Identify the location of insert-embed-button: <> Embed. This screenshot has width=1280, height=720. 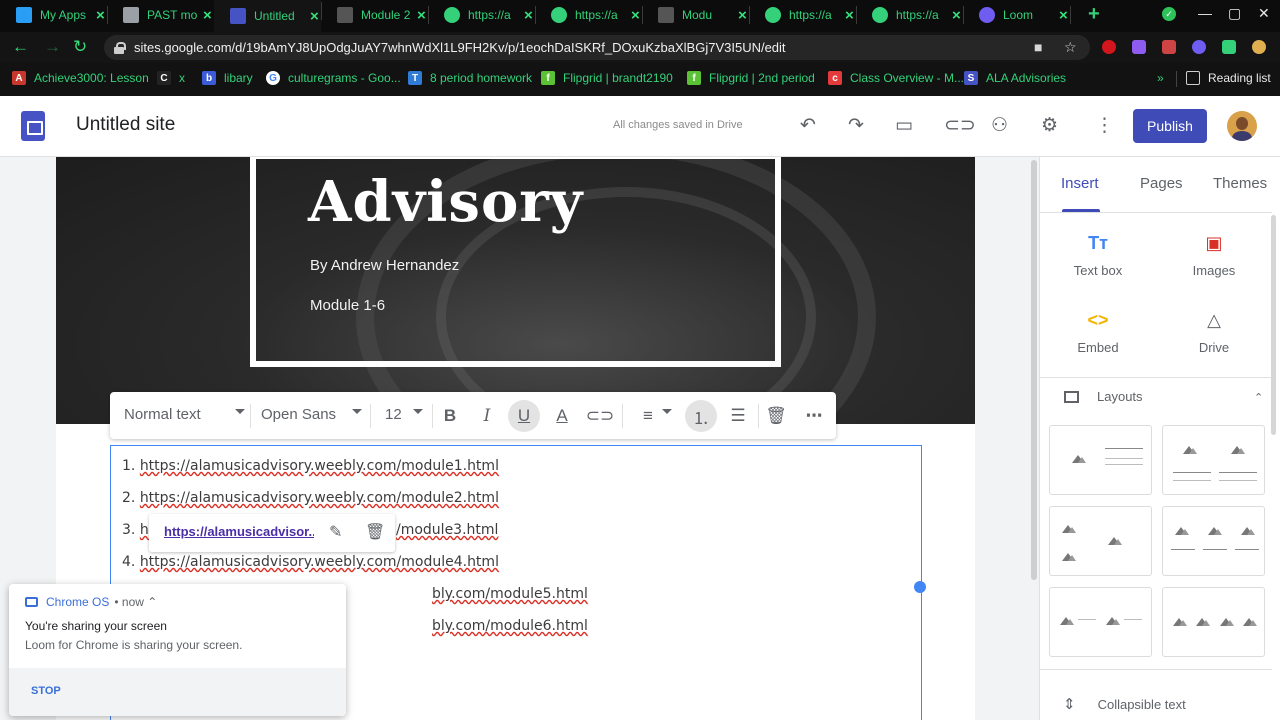
(1098, 332).